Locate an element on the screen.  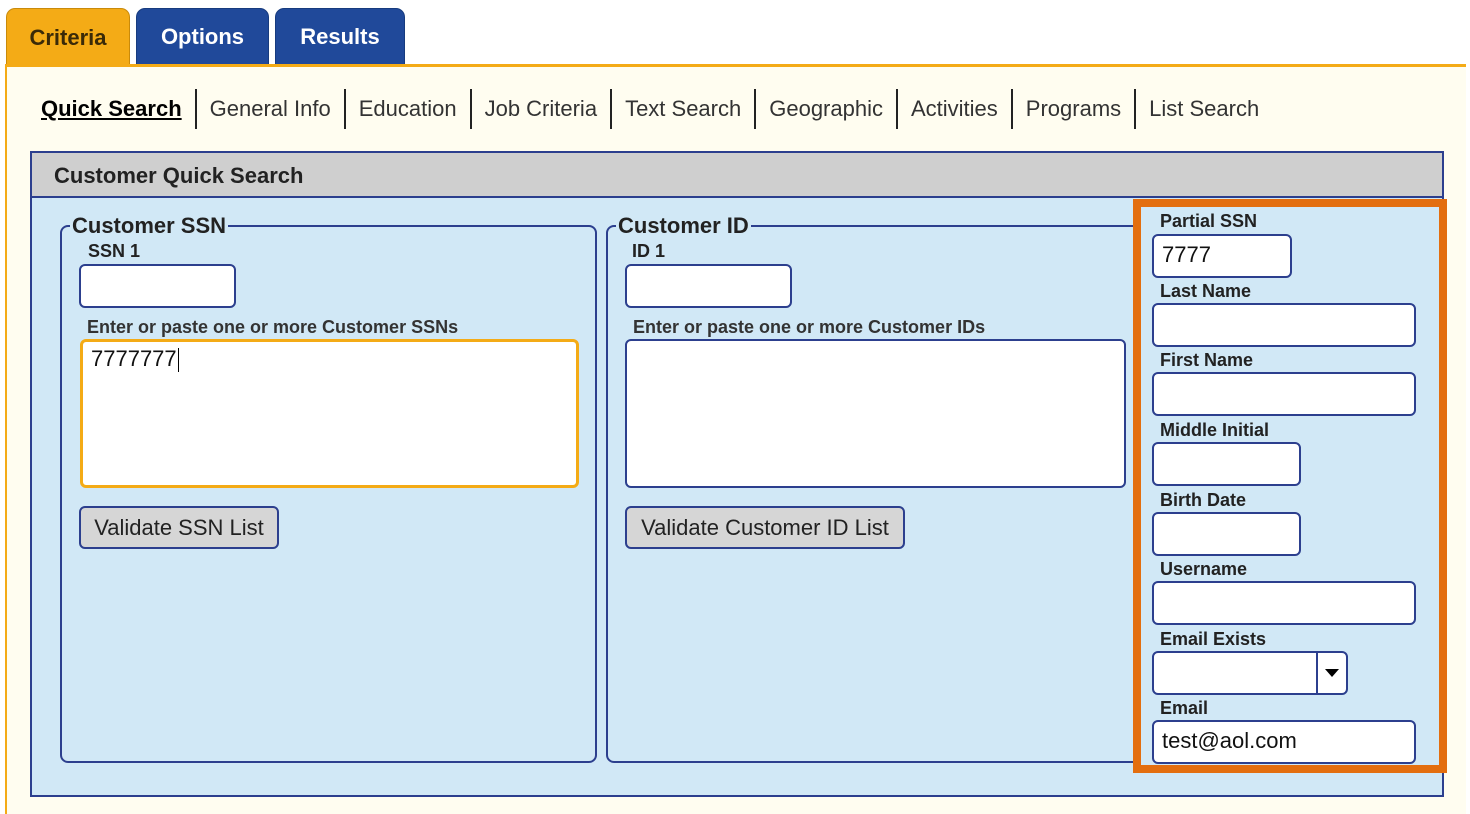
ssn1-label: SSN 1 is located at coordinates (114, 251).